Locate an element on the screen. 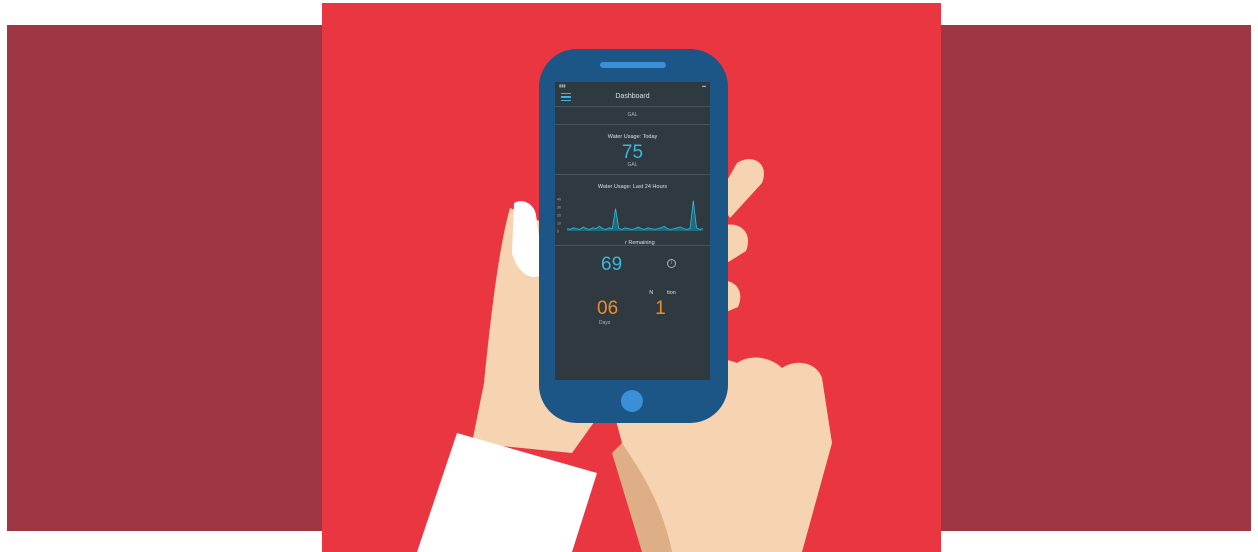 Image resolution: width=1258 pixels, height=552 pixels. next-service-days-label: Days is located at coordinates (605, 323).